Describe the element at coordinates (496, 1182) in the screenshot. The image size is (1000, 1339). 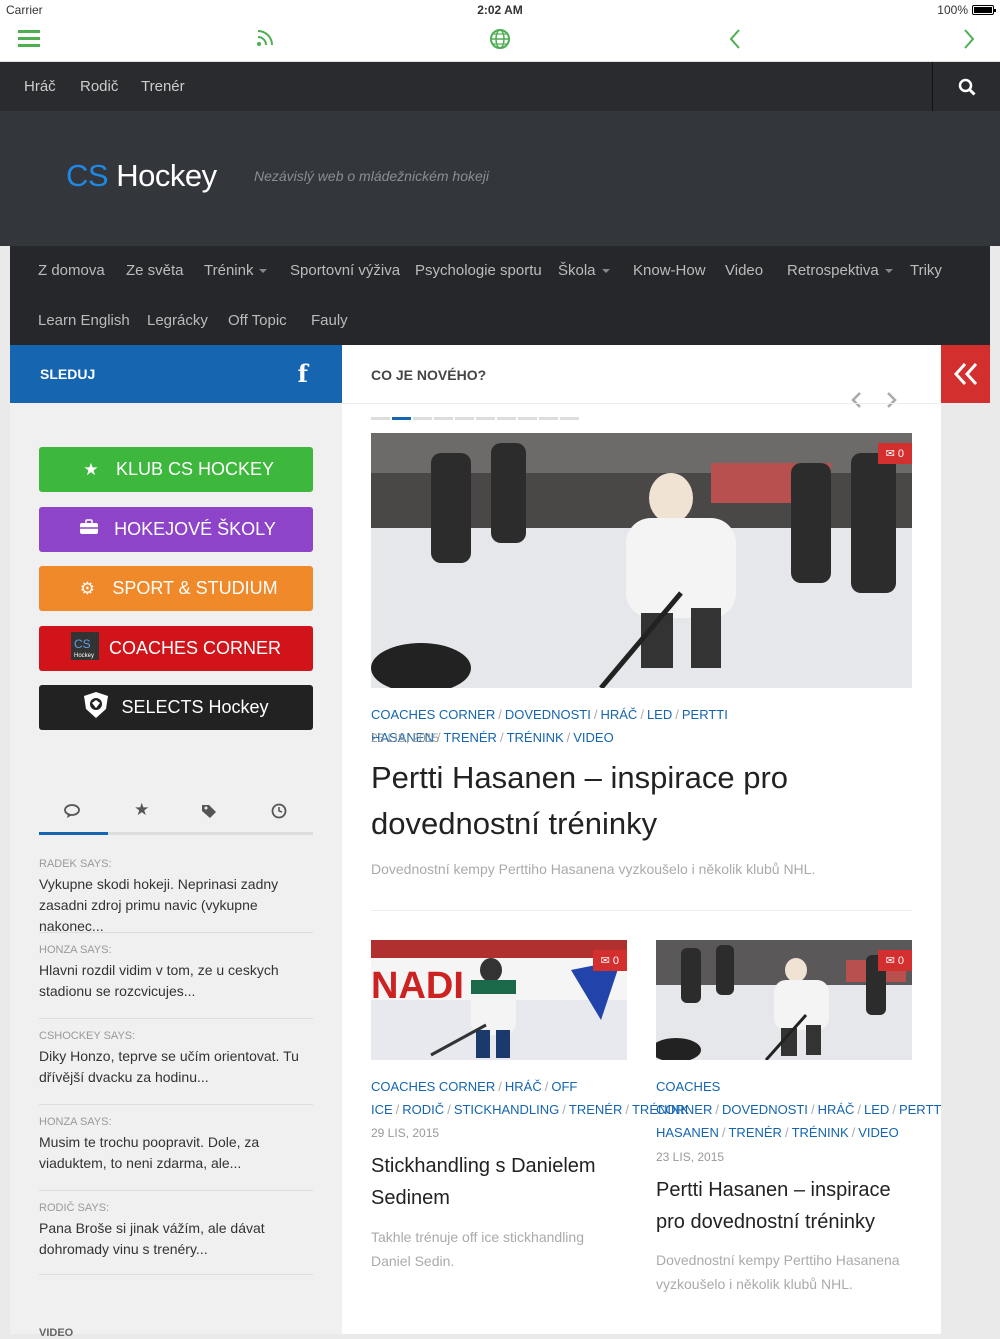
I see `article-title: Stickhandling s Danielem Sedinem` at that location.